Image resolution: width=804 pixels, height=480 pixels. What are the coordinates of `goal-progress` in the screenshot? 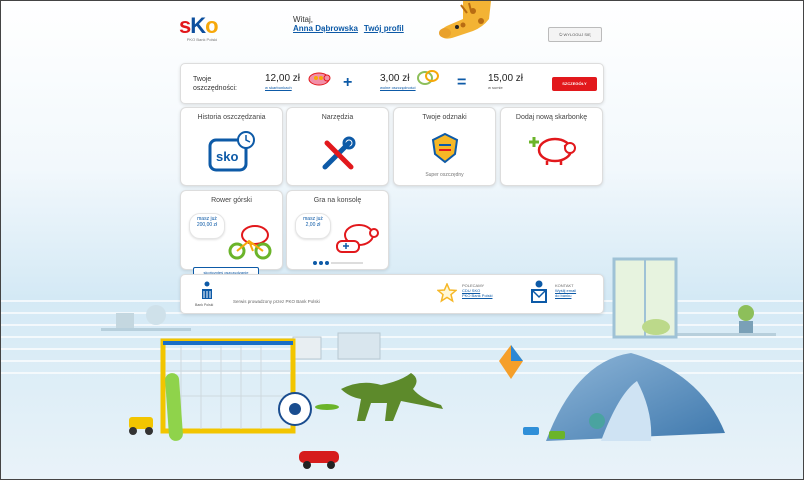 It's located at (338, 263).